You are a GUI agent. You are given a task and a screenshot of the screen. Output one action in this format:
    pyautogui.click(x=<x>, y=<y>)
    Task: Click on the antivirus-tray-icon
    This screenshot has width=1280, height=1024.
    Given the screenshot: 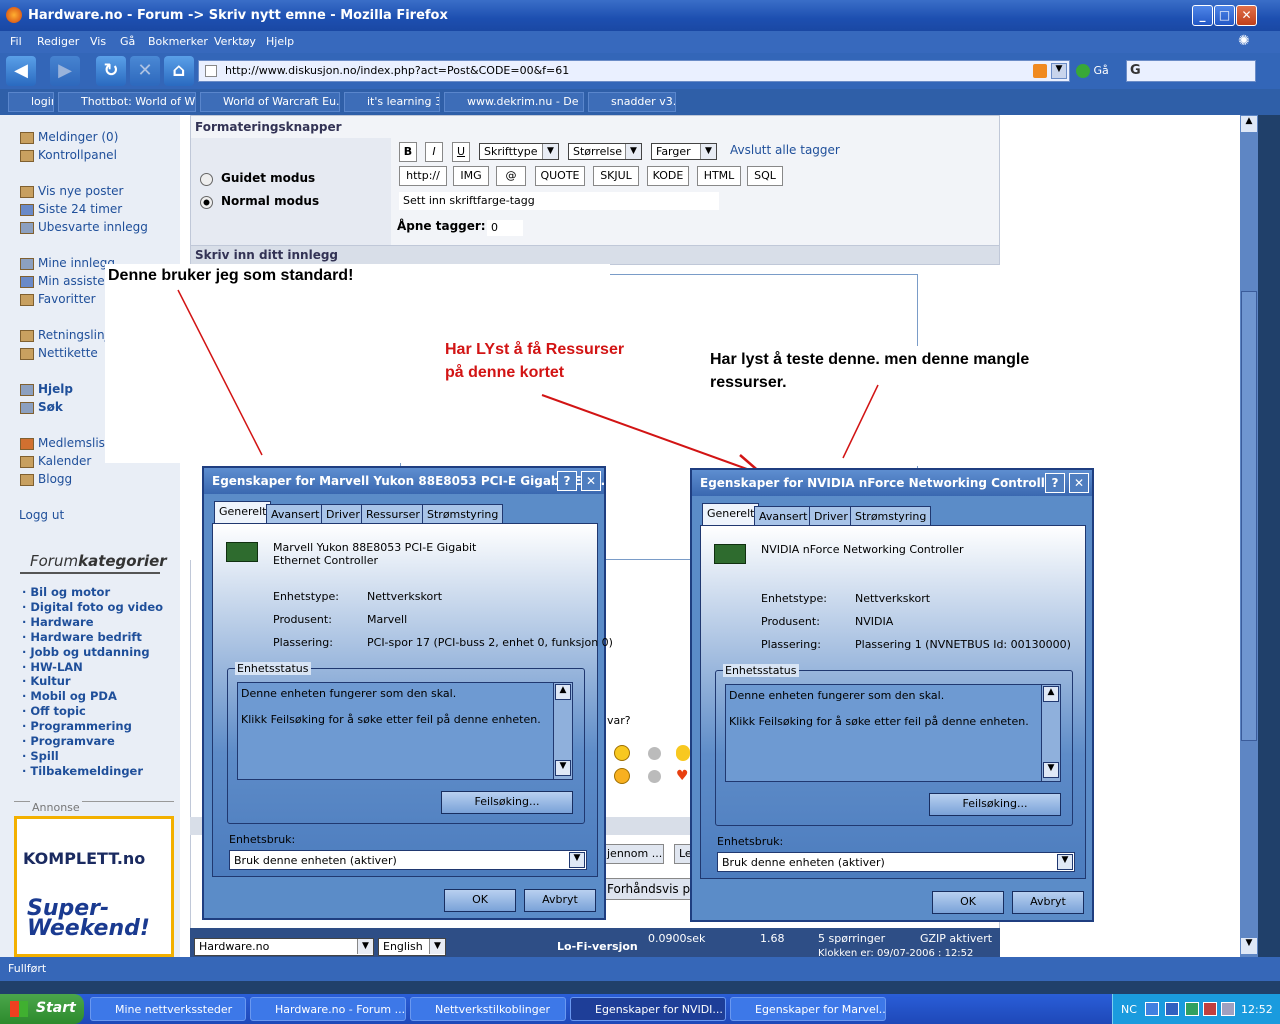 What is the action you would take?
    pyautogui.click(x=1210, y=1009)
    